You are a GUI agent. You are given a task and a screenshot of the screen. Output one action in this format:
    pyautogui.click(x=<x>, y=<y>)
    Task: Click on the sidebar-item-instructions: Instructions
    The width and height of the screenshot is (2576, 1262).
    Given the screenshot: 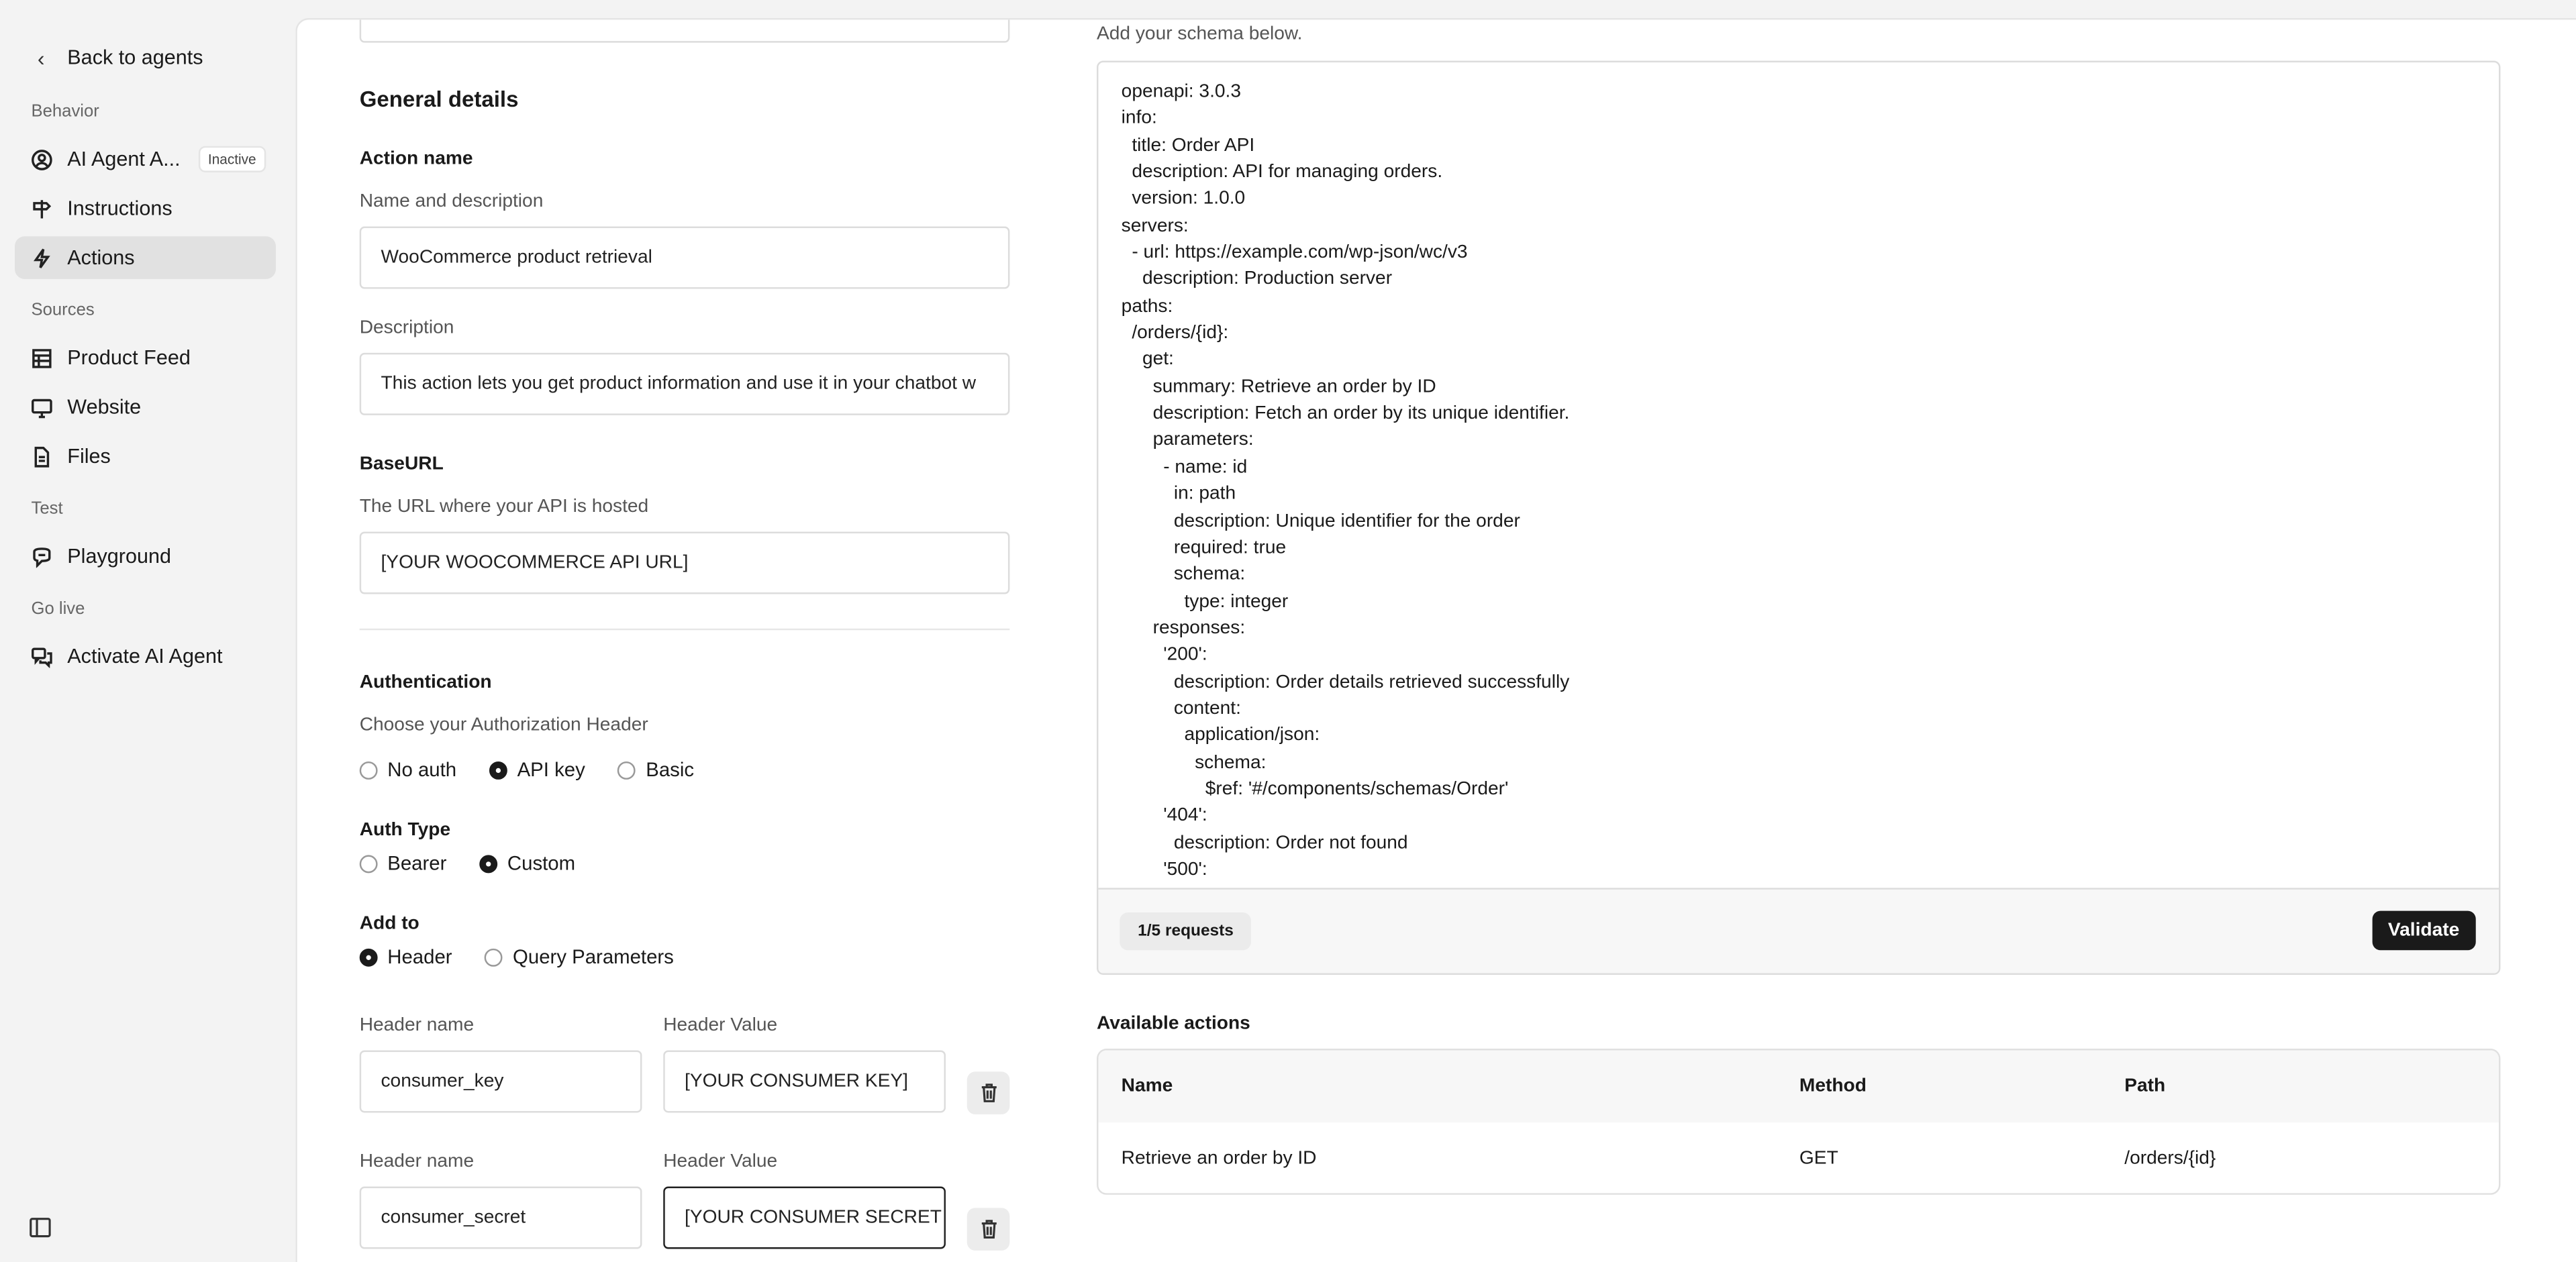 What is the action you would take?
    pyautogui.click(x=145, y=208)
    